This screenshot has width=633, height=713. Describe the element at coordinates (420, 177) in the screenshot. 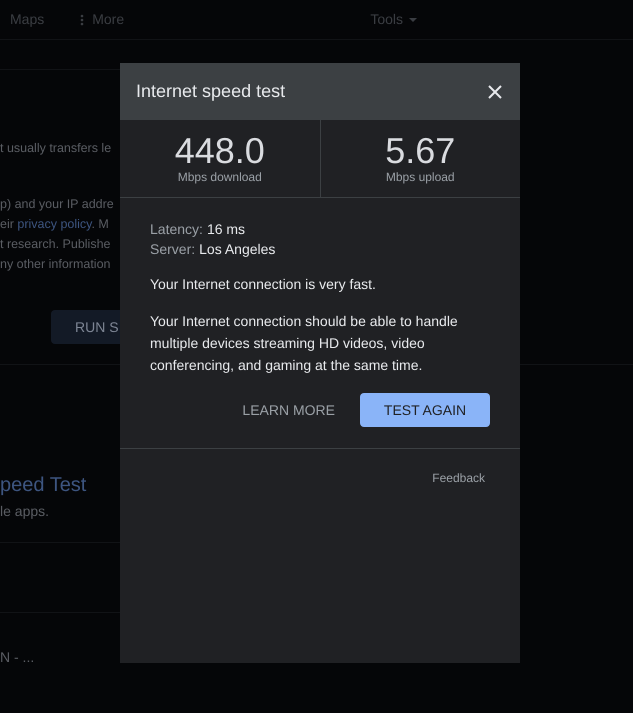

I see `speed-unit: Mbps upload` at that location.